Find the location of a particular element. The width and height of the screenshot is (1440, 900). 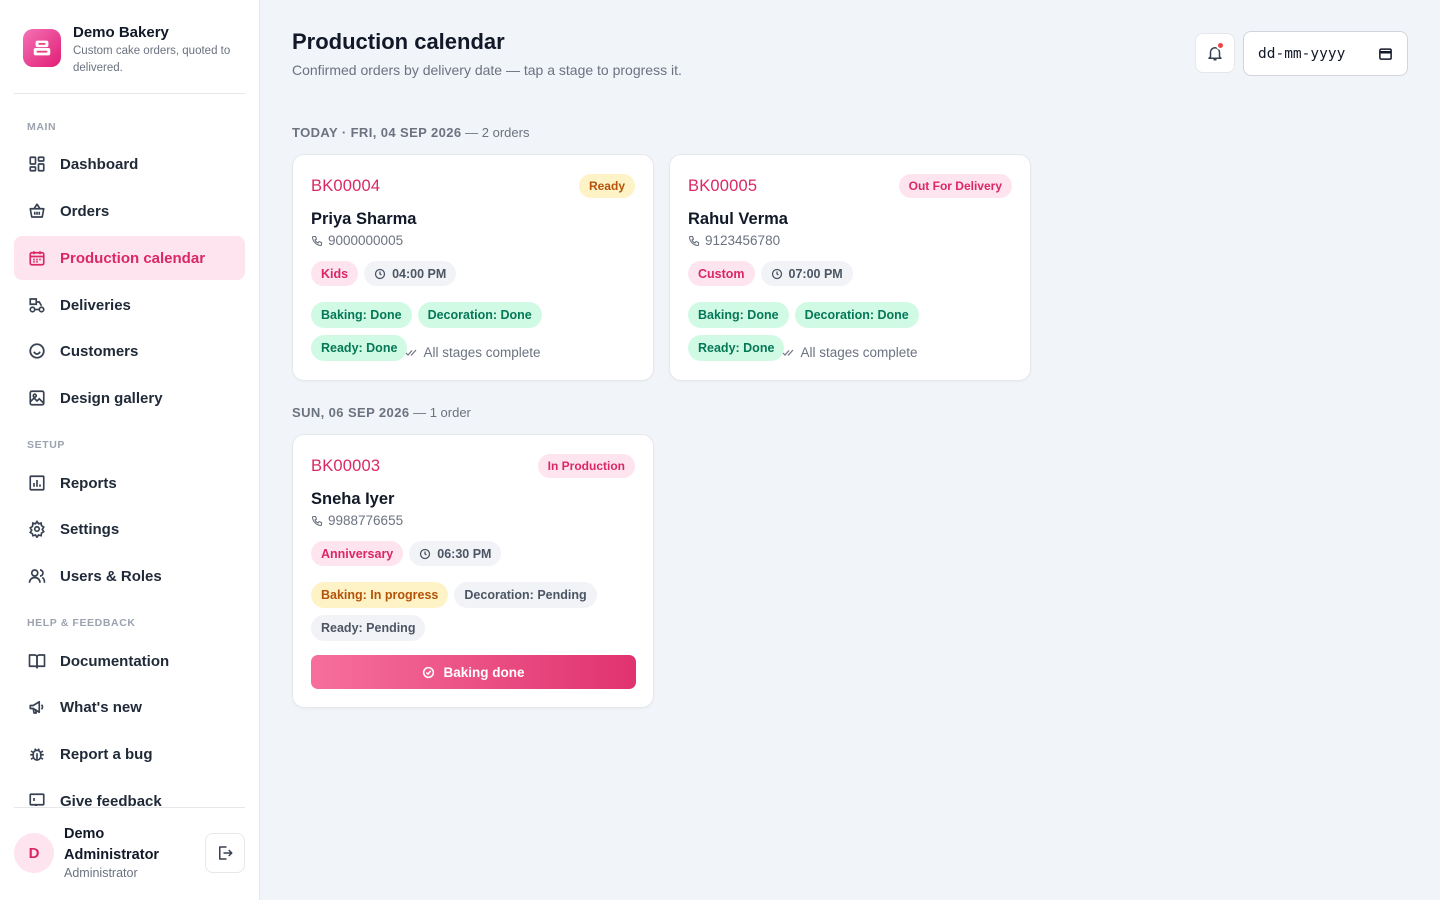

day-header: TODAY · FRI, 04 SEP 2026 — 2 orders is located at coordinates (410, 132).